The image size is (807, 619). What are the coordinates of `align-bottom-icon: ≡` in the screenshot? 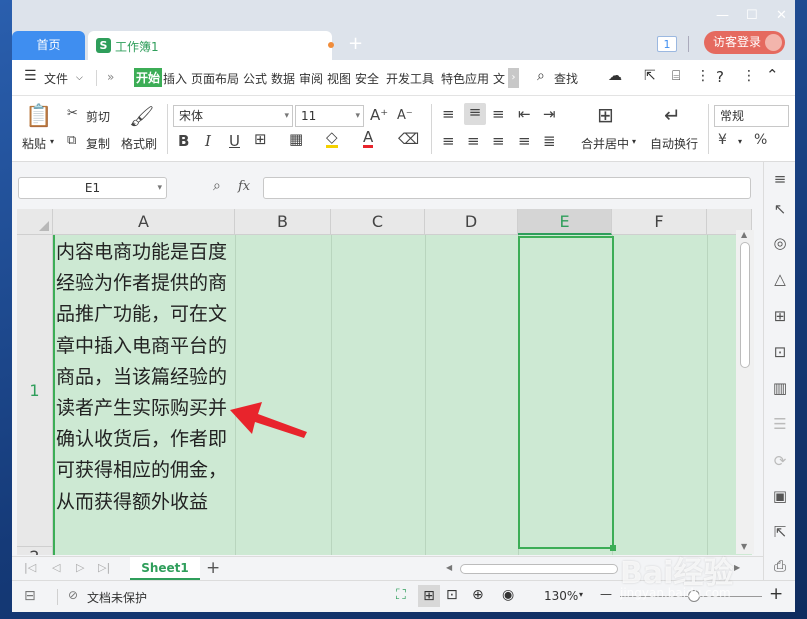 It's located at (498, 114).